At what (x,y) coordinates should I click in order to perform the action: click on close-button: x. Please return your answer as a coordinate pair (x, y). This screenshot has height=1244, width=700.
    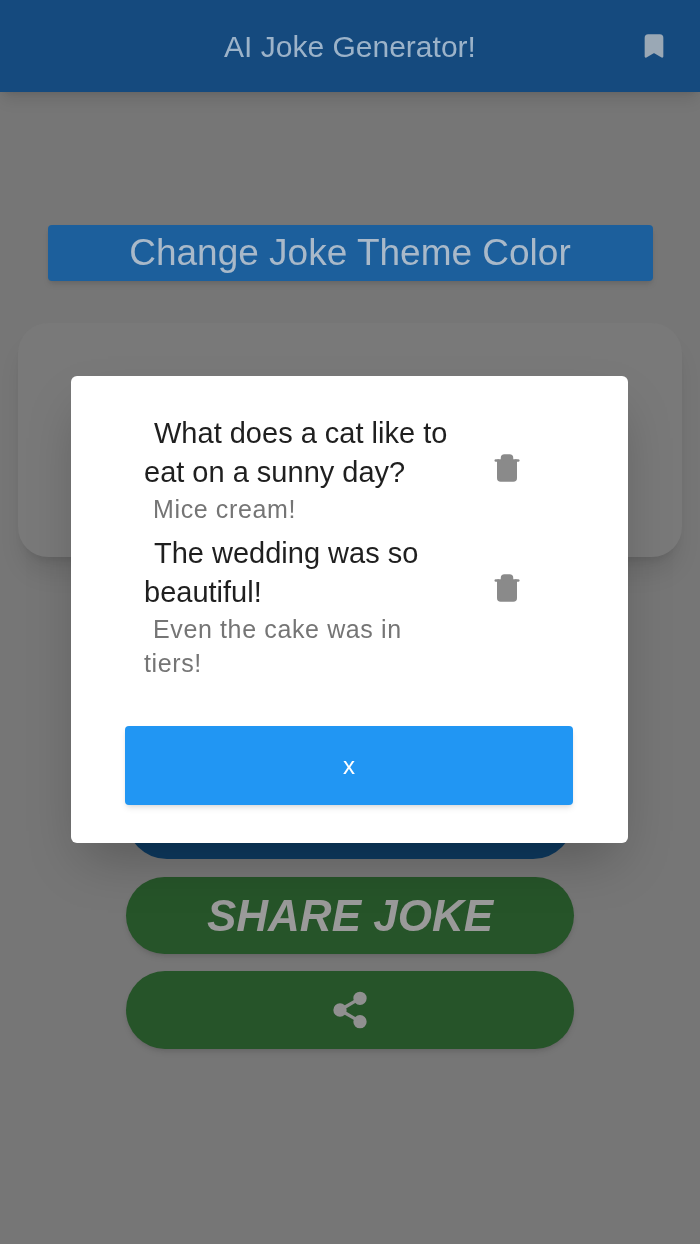
    Looking at the image, I should click on (349, 765).